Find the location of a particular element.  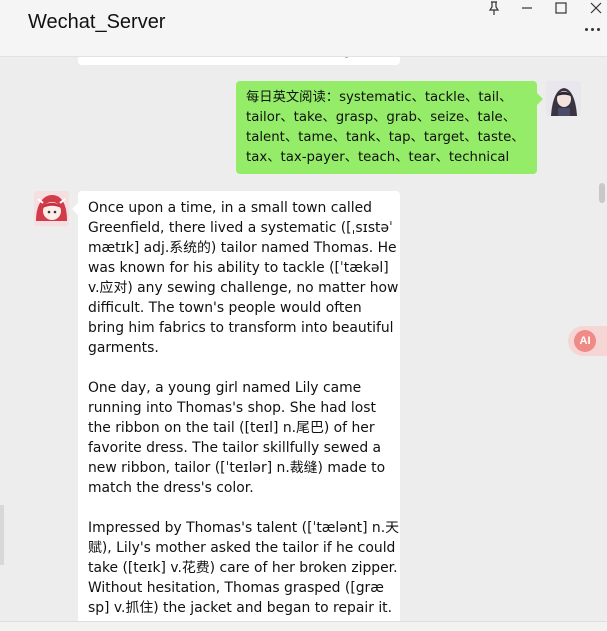

user-avatar-image is located at coordinates (563, 98).